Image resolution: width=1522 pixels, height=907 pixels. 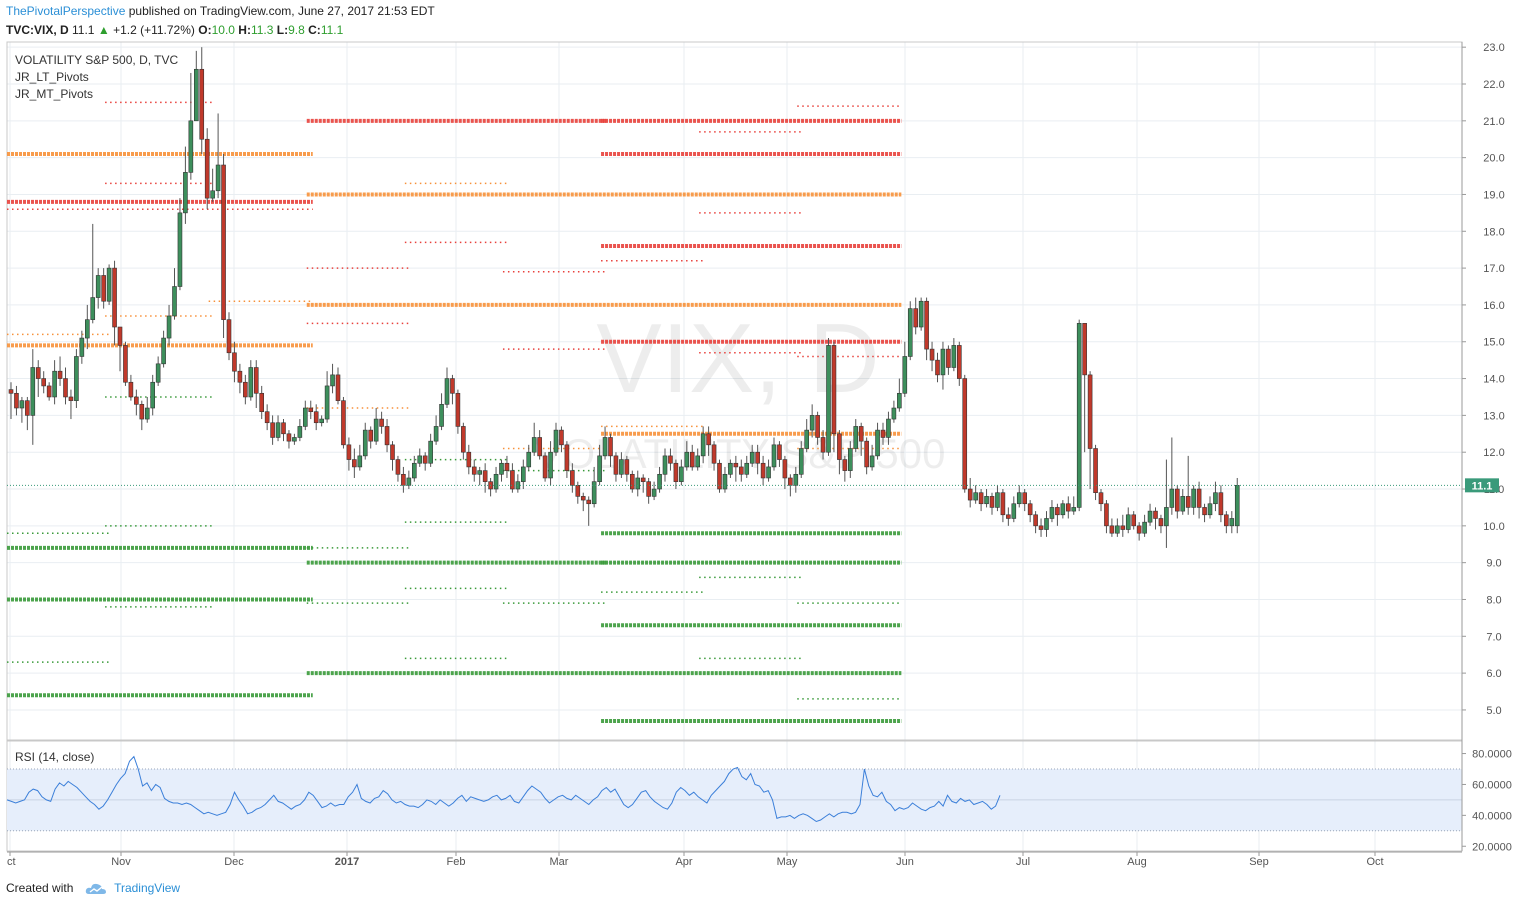 I want to click on tradingview-cloud-icon, so click(x=95, y=888).